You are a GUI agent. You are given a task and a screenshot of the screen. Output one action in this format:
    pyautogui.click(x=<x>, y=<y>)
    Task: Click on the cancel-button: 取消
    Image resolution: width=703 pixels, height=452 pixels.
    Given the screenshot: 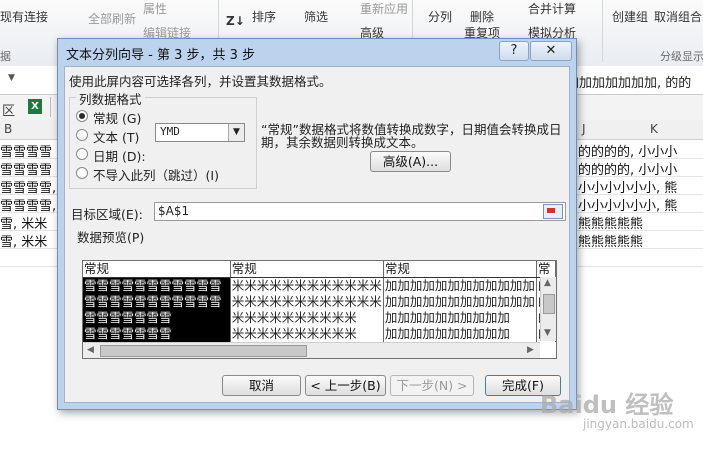 What is the action you would take?
    pyautogui.click(x=261, y=385)
    